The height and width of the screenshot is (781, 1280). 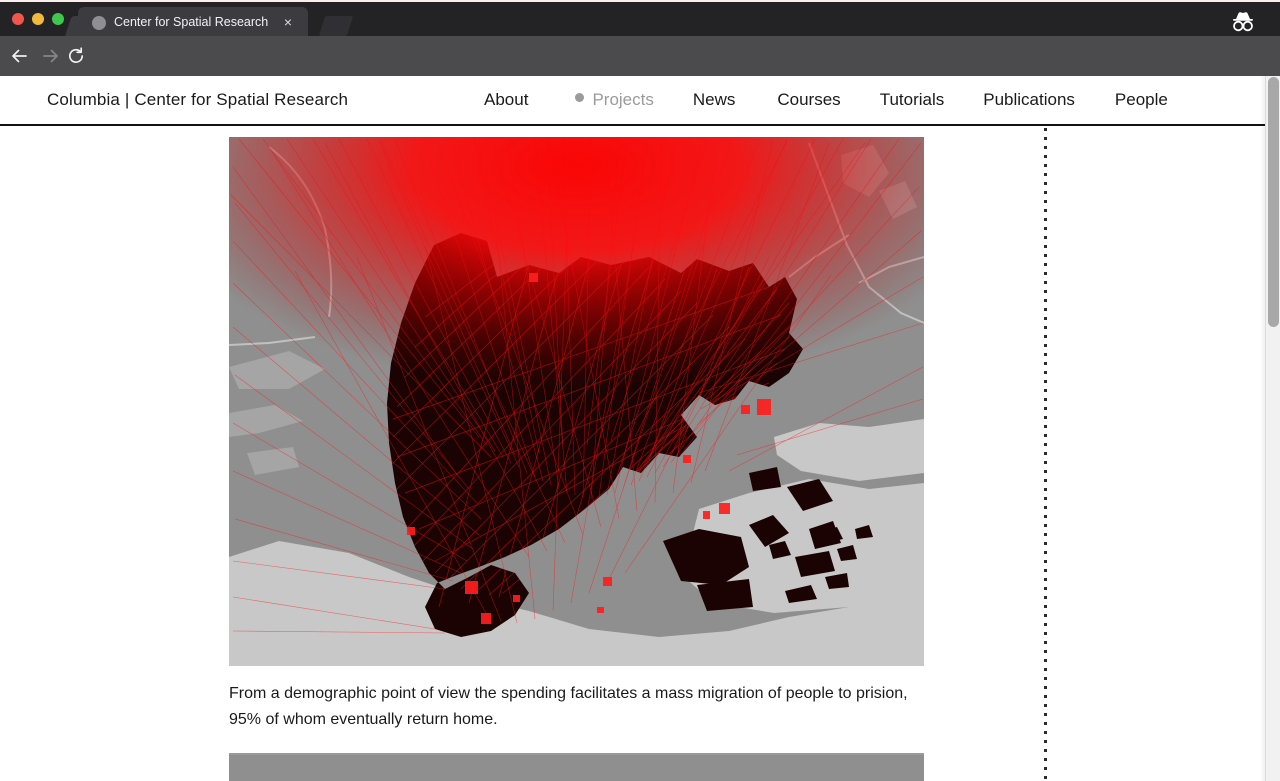 I want to click on nav-item-label: Tutorials, so click(x=912, y=99).